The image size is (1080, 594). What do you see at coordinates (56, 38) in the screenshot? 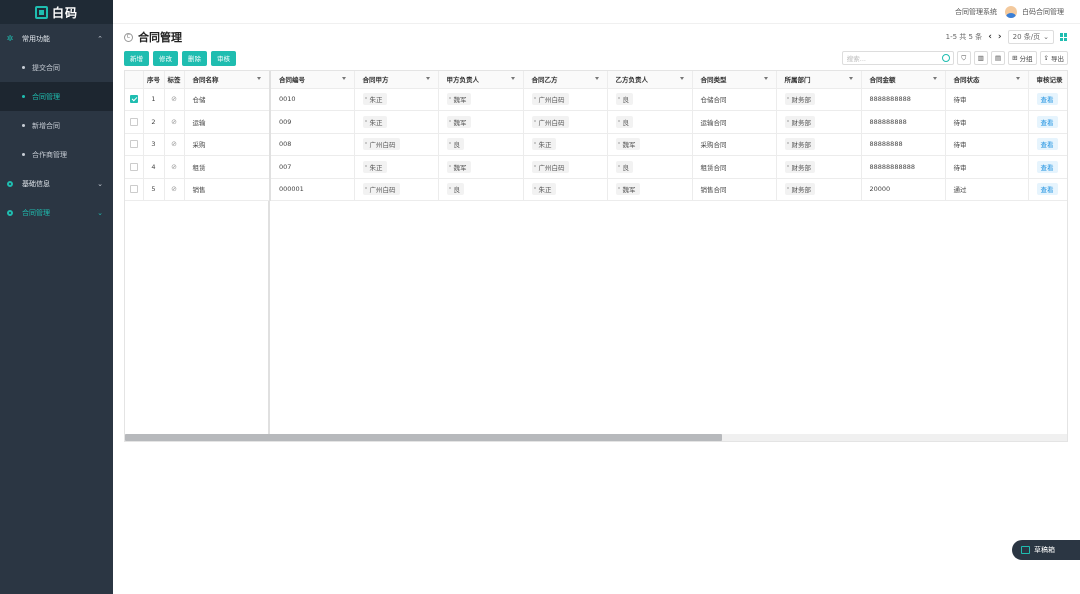
I see `sidebar-group-common: ✲ 常用功能 ⌃` at bounding box center [56, 38].